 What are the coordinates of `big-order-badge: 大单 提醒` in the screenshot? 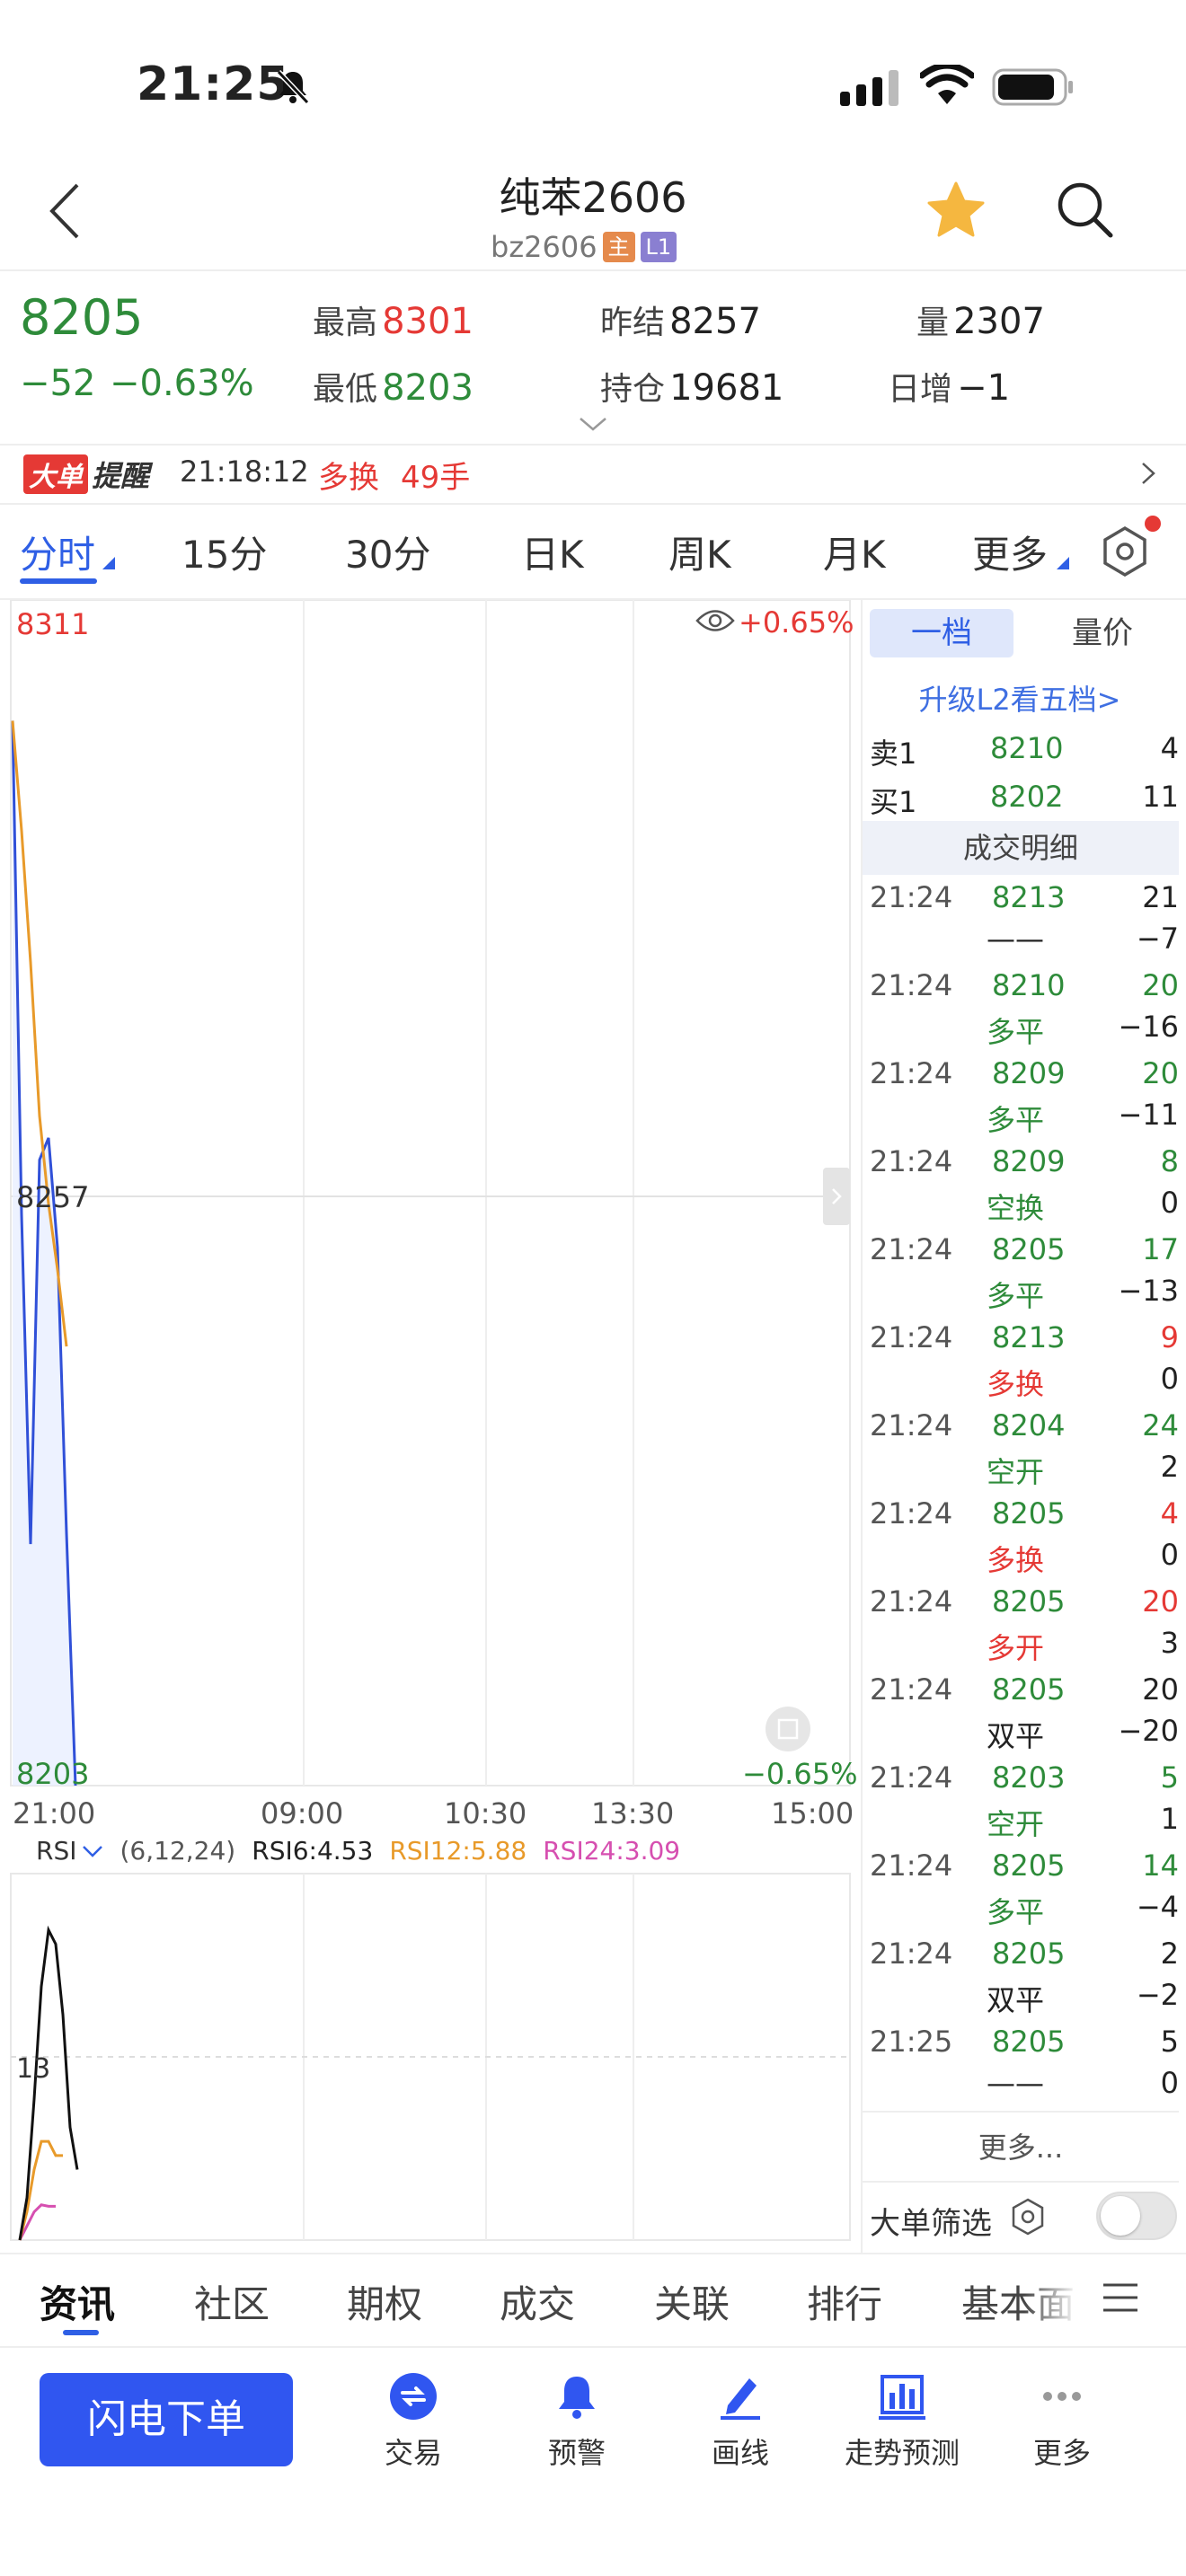 It's located at (86, 474).